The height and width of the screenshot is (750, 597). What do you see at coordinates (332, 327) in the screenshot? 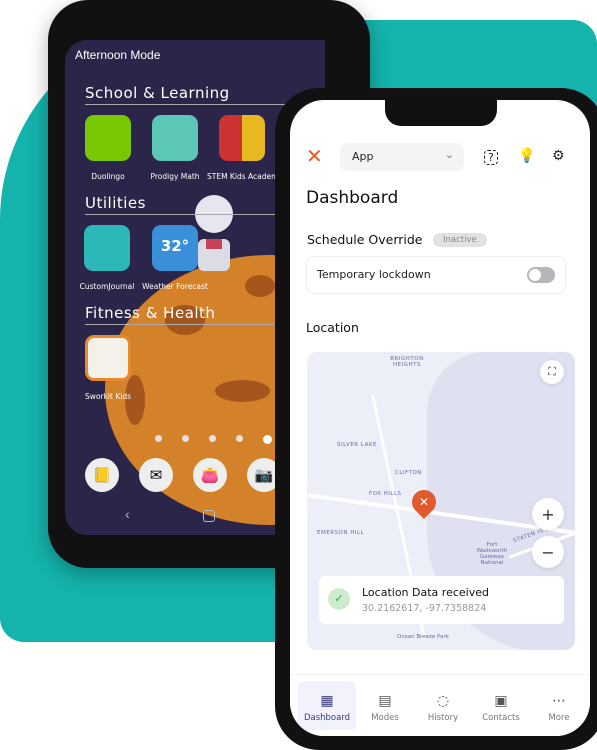
I see `location-title: Location` at bounding box center [332, 327].